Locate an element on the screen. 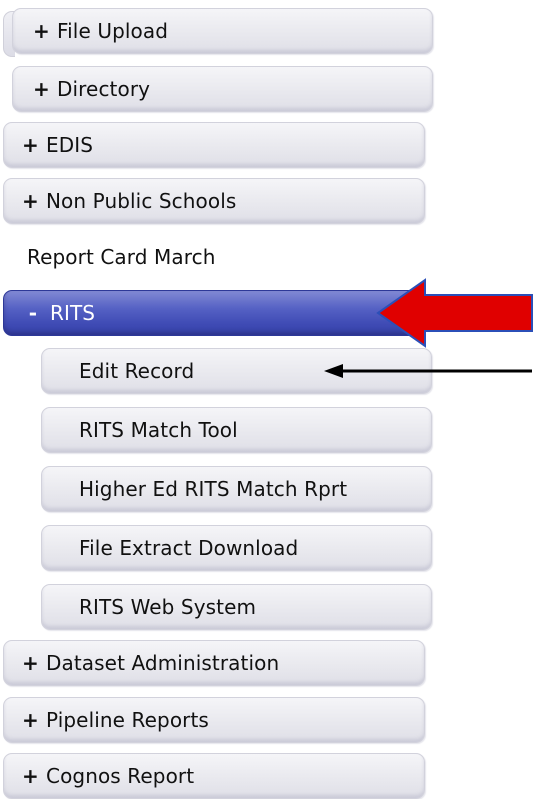 This screenshot has height=799, width=533. menu-item-label: Report Card March is located at coordinates (121, 257).